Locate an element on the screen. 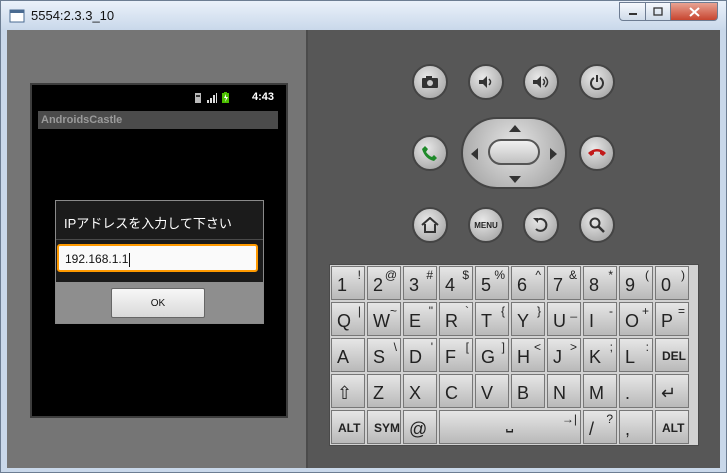 This screenshot has width=727, height=473. dpad-left-arrow-icon is located at coordinates (474, 154).